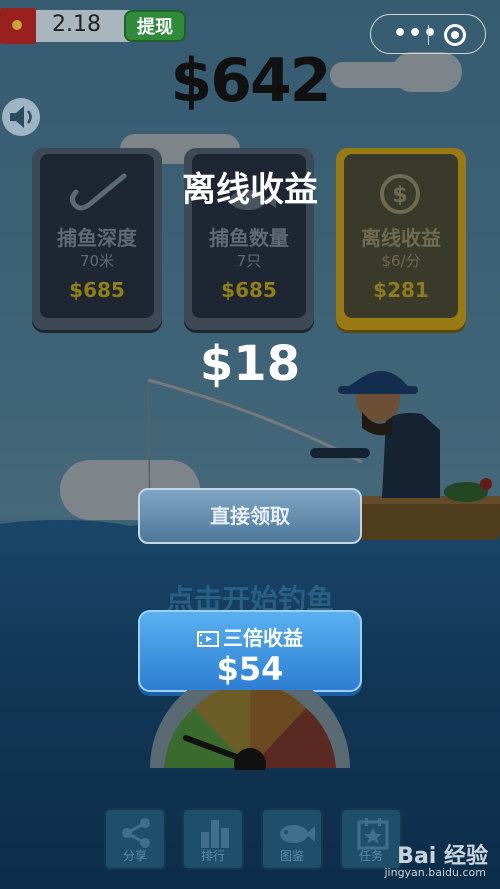 This screenshot has width=500, height=889. What do you see at coordinates (415, 34) in the screenshot?
I see `more-icon: •••` at bounding box center [415, 34].